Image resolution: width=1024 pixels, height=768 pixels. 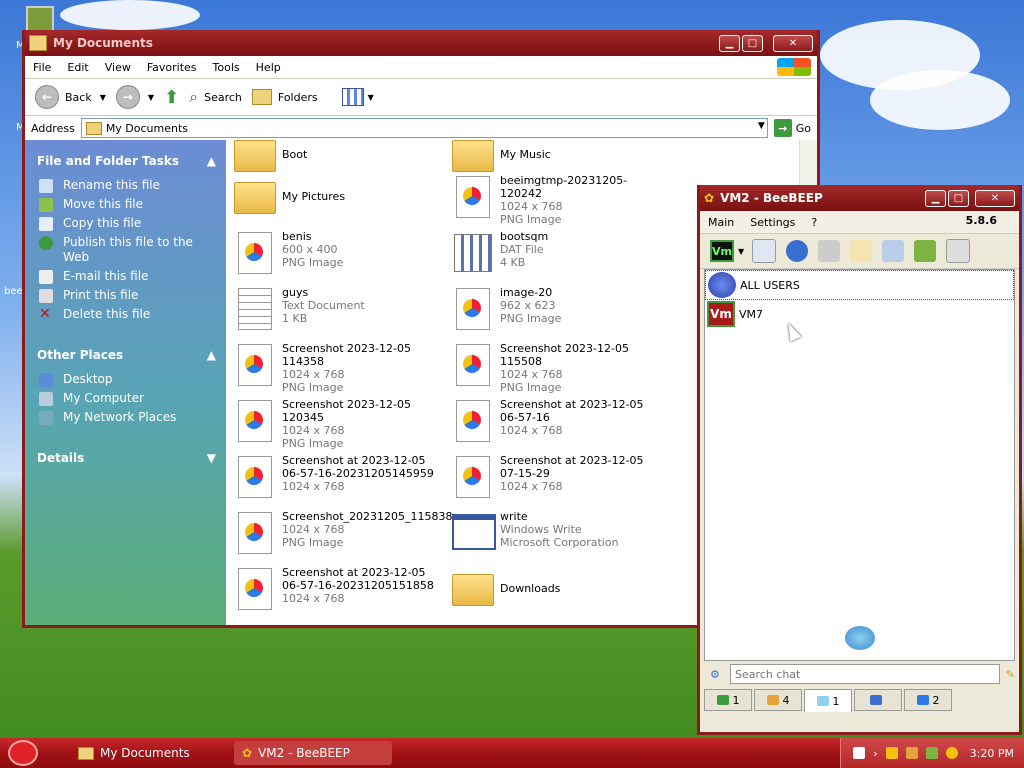 What do you see at coordinates (814, 222) in the screenshot?
I see `menu-help: ?` at bounding box center [814, 222].